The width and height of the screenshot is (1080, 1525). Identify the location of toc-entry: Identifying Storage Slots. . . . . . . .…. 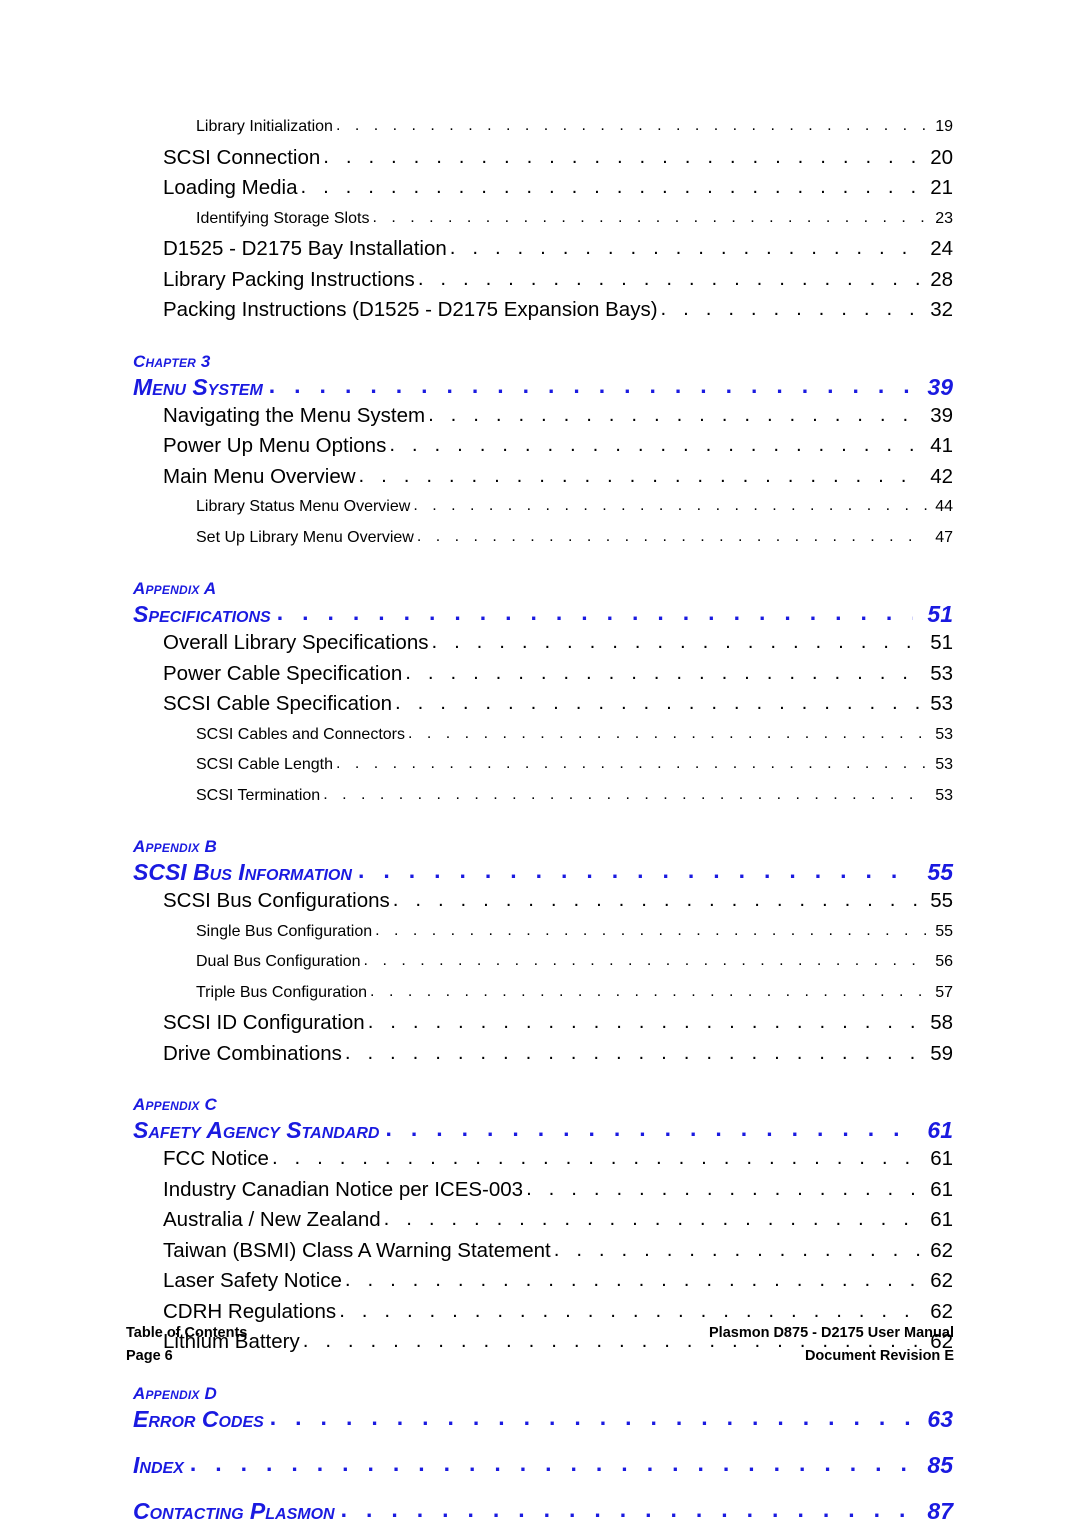
(574, 219).